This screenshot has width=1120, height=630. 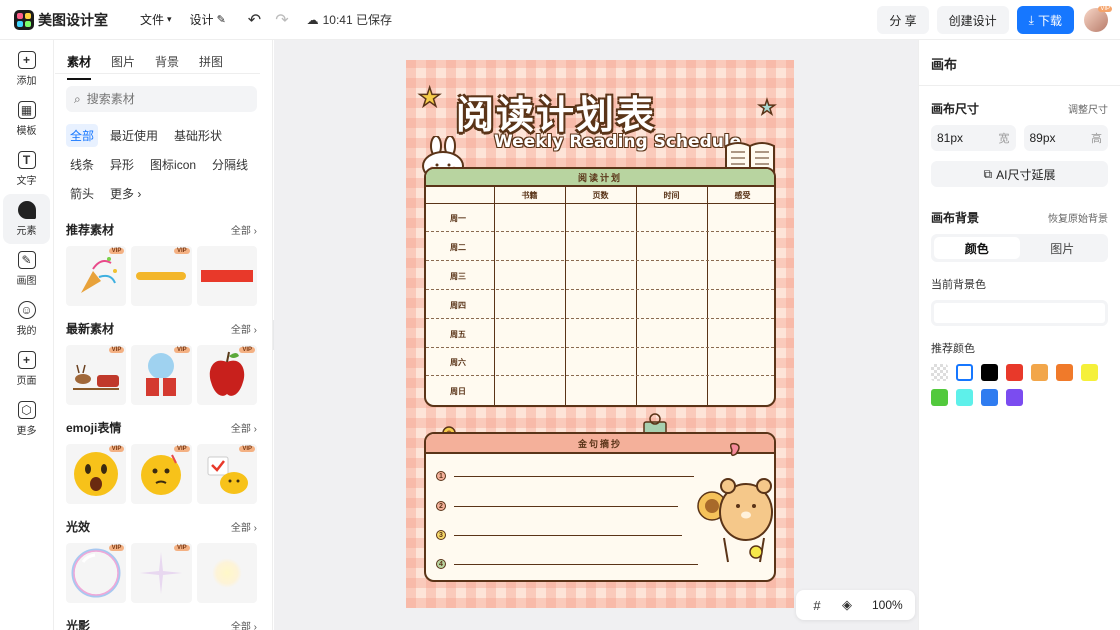 What do you see at coordinates (972, 20) in the screenshot?
I see `create-design-button: 创建设计` at bounding box center [972, 20].